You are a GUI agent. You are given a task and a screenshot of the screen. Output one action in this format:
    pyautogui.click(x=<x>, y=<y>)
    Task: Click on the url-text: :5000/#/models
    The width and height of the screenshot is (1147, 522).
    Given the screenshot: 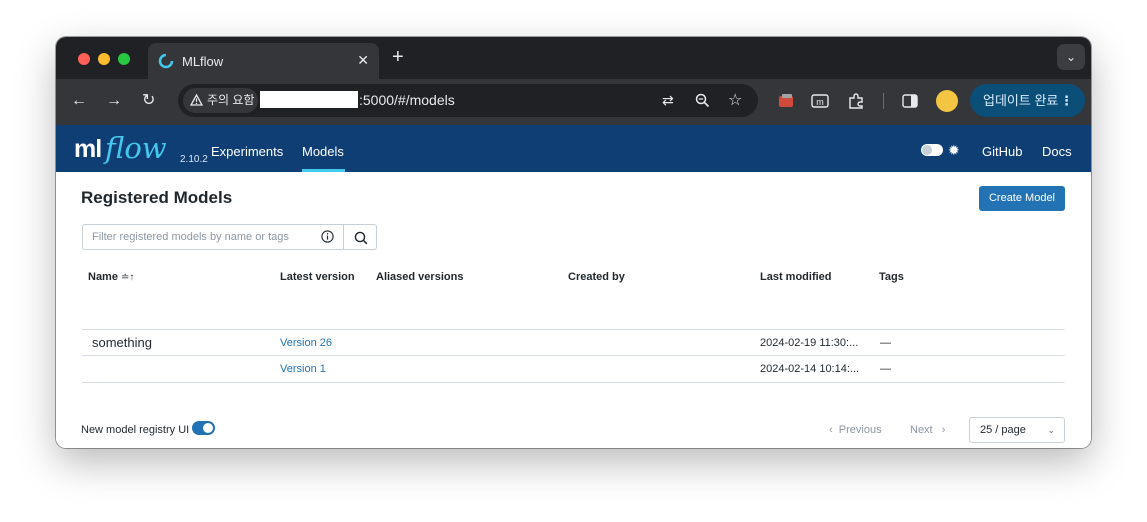 What is the action you would take?
    pyautogui.click(x=407, y=100)
    